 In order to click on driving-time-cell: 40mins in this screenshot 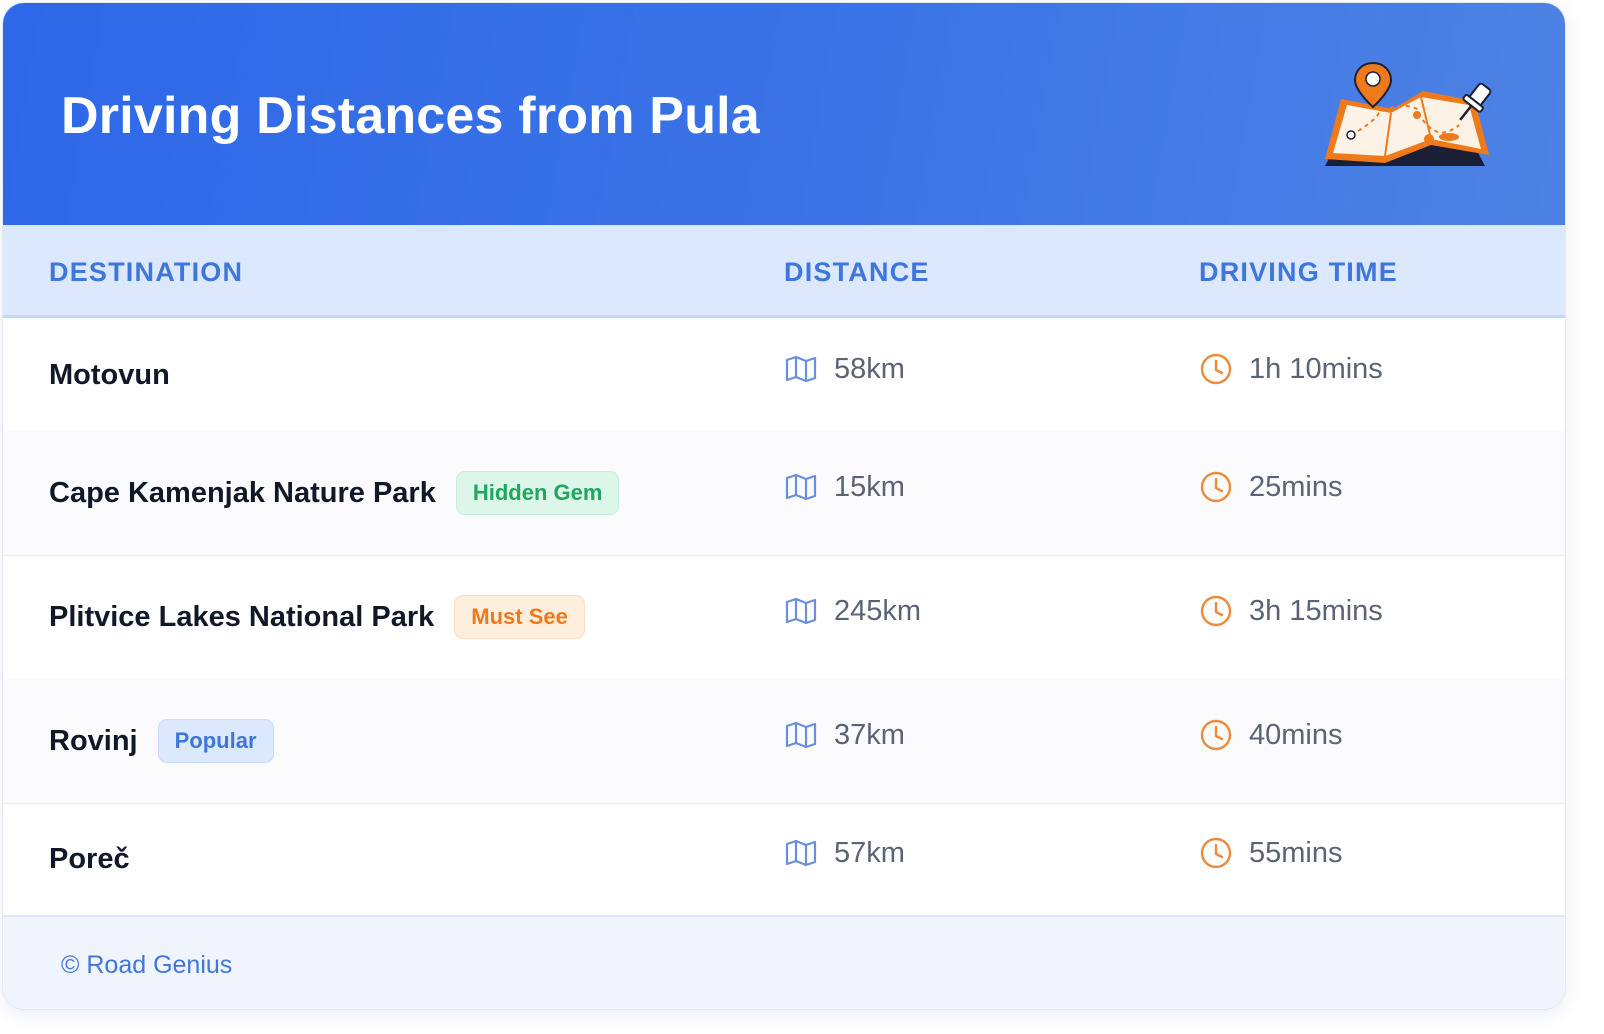, I will do `click(1271, 735)`.